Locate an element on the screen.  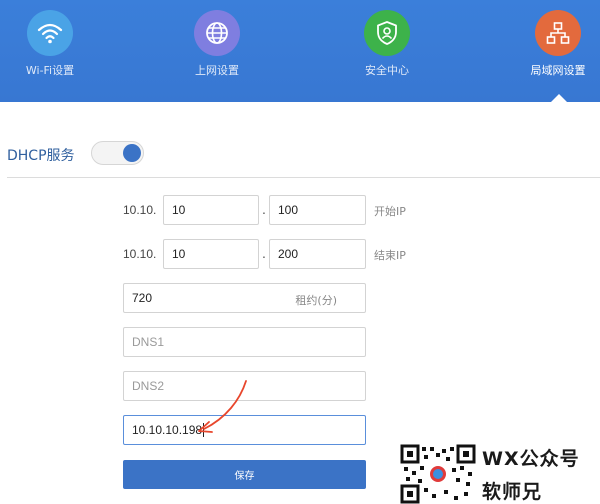
watermark-line2: 软师兄 is located at coordinates (512, 492).